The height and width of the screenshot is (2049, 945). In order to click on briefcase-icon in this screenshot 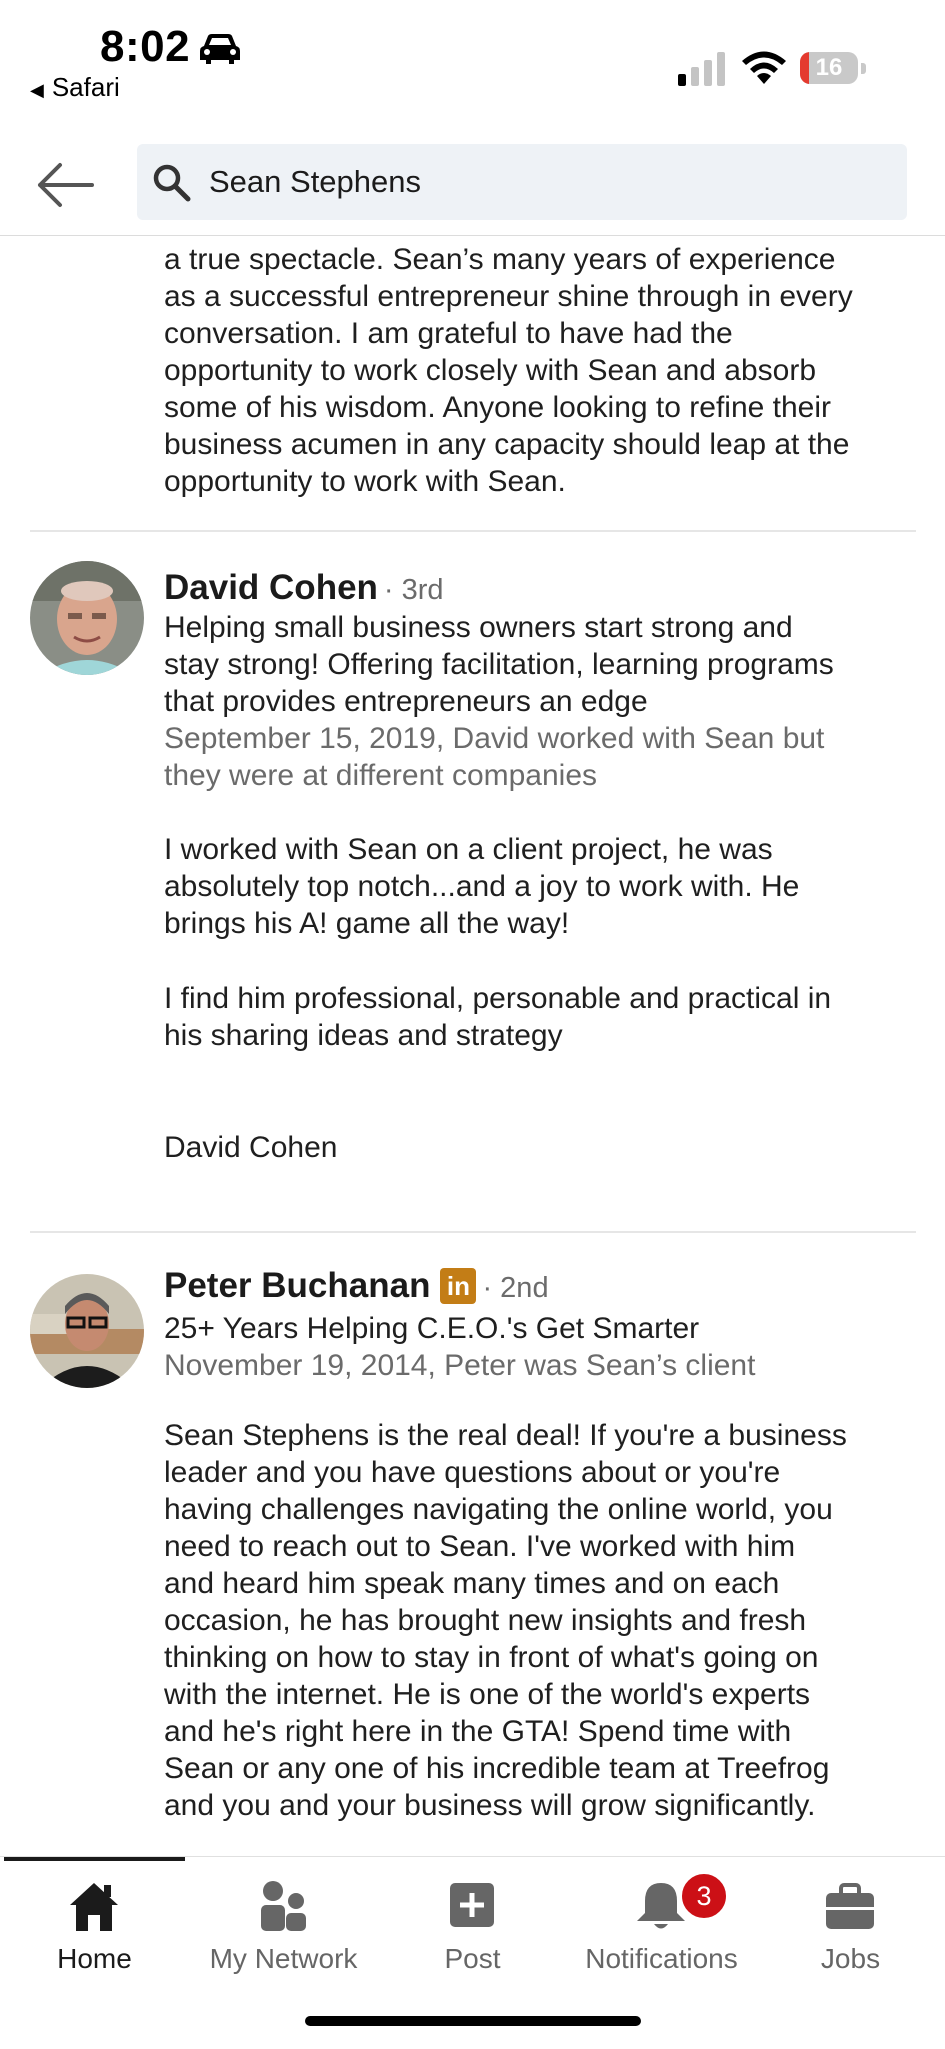, I will do `click(850, 1906)`.